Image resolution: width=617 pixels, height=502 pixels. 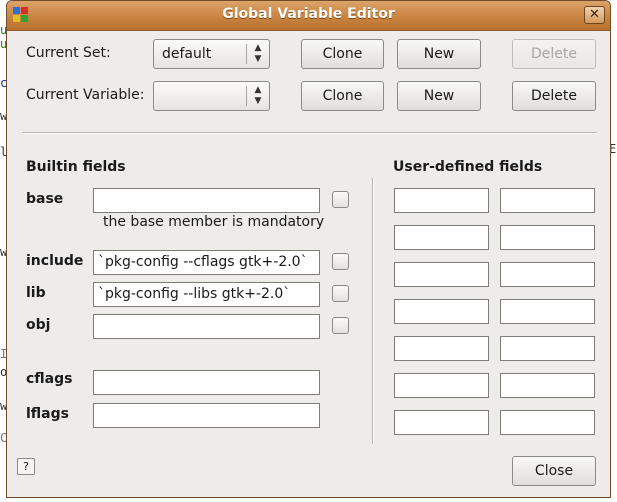 What do you see at coordinates (187, 54) in the screenshot?
I see `current-set-value: default` at bounding box center [187, 54].